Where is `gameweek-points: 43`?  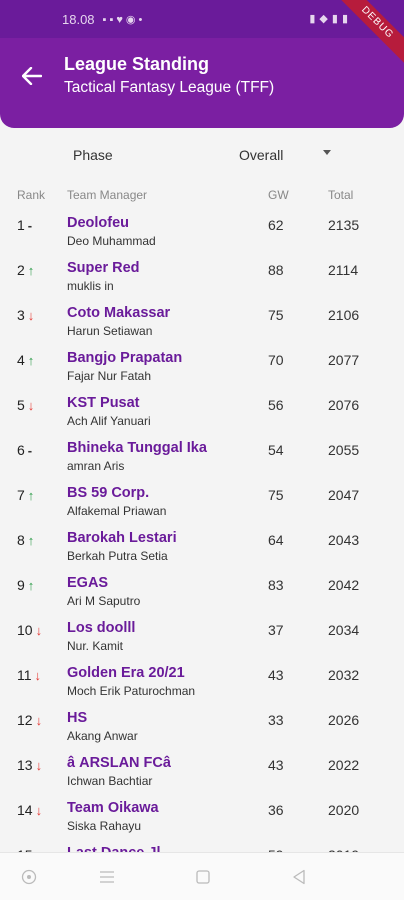 gameweek-points: 43 is located at coordinates (276, 765).